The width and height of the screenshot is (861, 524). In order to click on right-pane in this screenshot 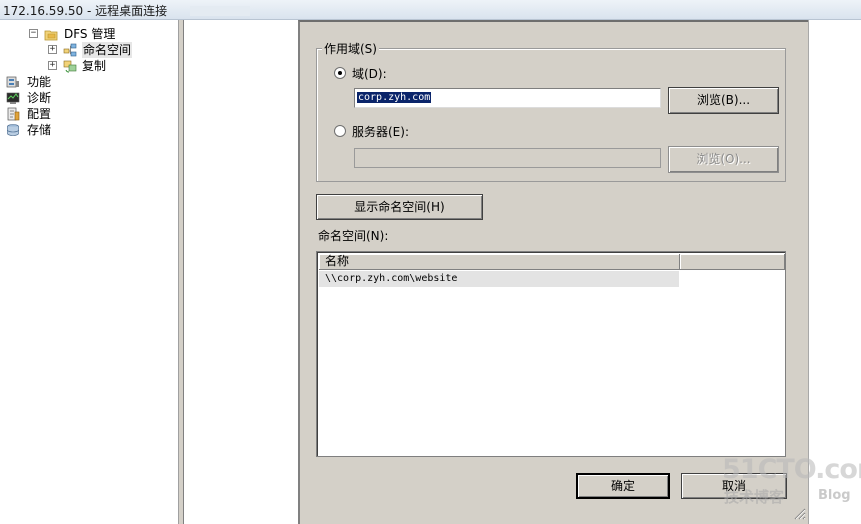, I will do `click(834, 272)`.